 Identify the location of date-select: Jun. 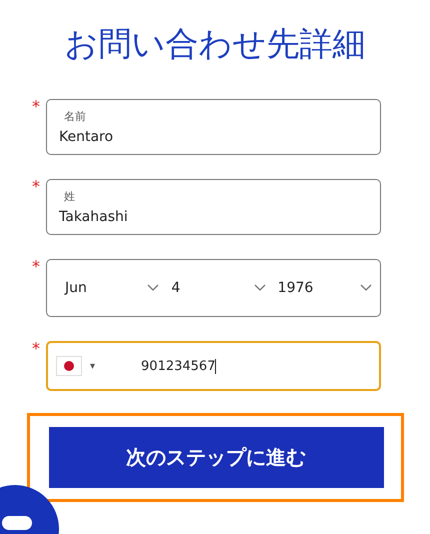
(118, 288).